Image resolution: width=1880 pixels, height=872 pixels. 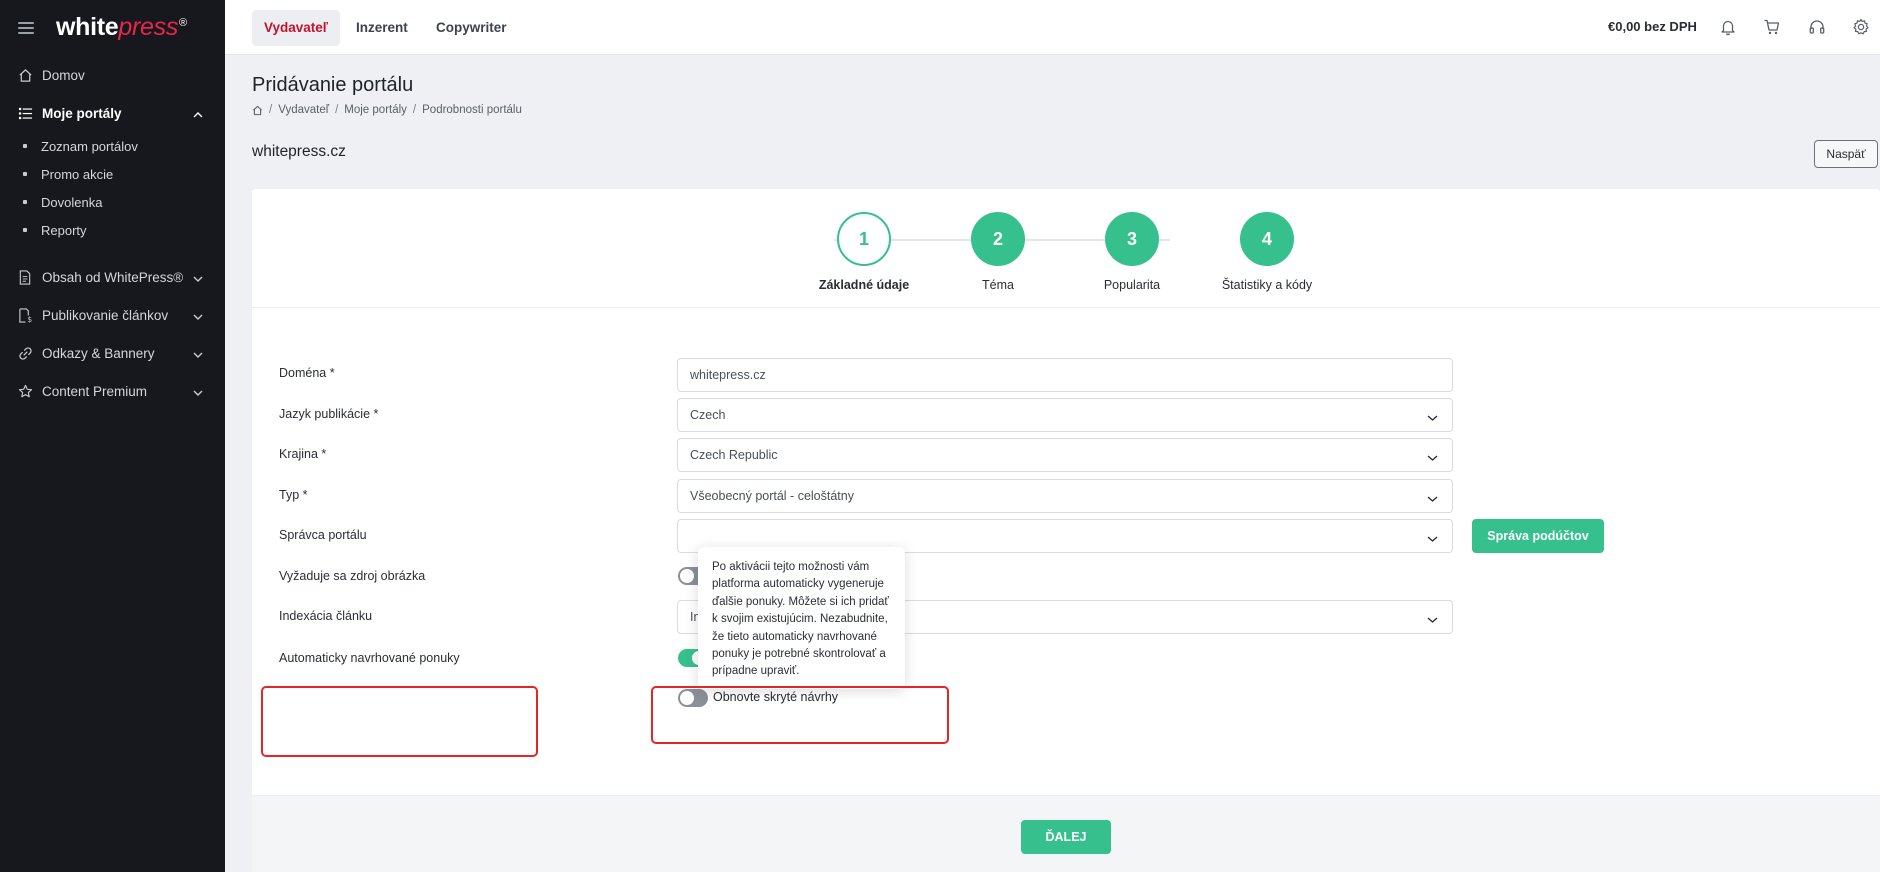 I want to click on domain-value: whitepress.cz, so click(x=728, y=375).